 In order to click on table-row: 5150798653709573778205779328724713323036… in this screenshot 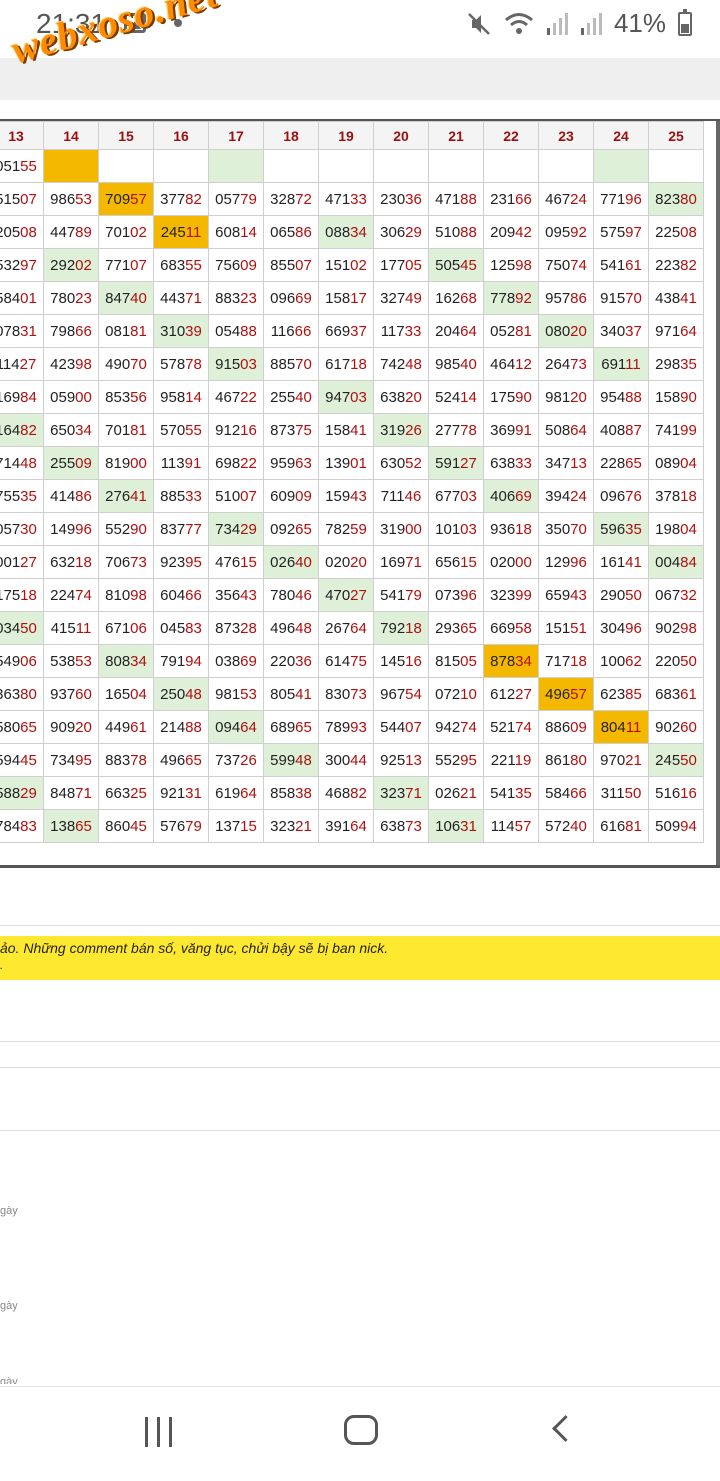, I will do `click(352, 199)`.